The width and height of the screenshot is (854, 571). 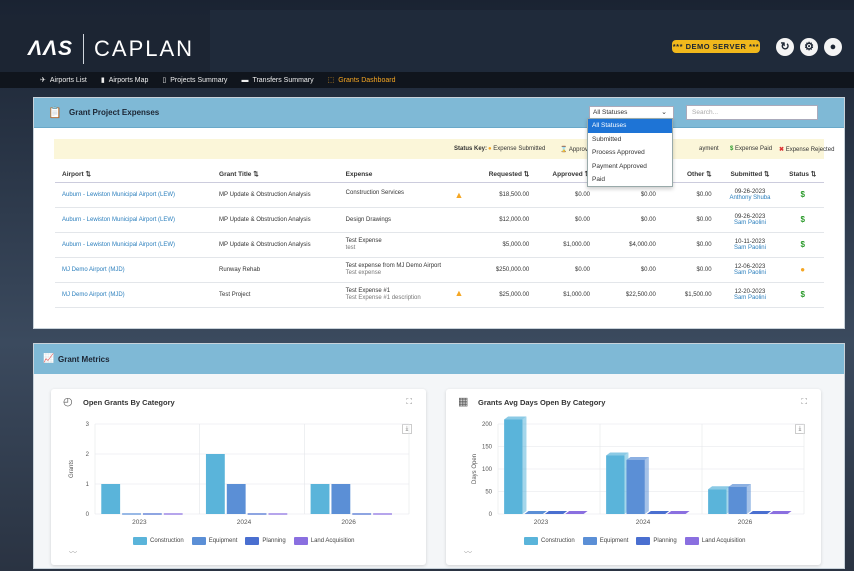 I want to click on status-option: Payment Approved, so click(x=630, y=167).